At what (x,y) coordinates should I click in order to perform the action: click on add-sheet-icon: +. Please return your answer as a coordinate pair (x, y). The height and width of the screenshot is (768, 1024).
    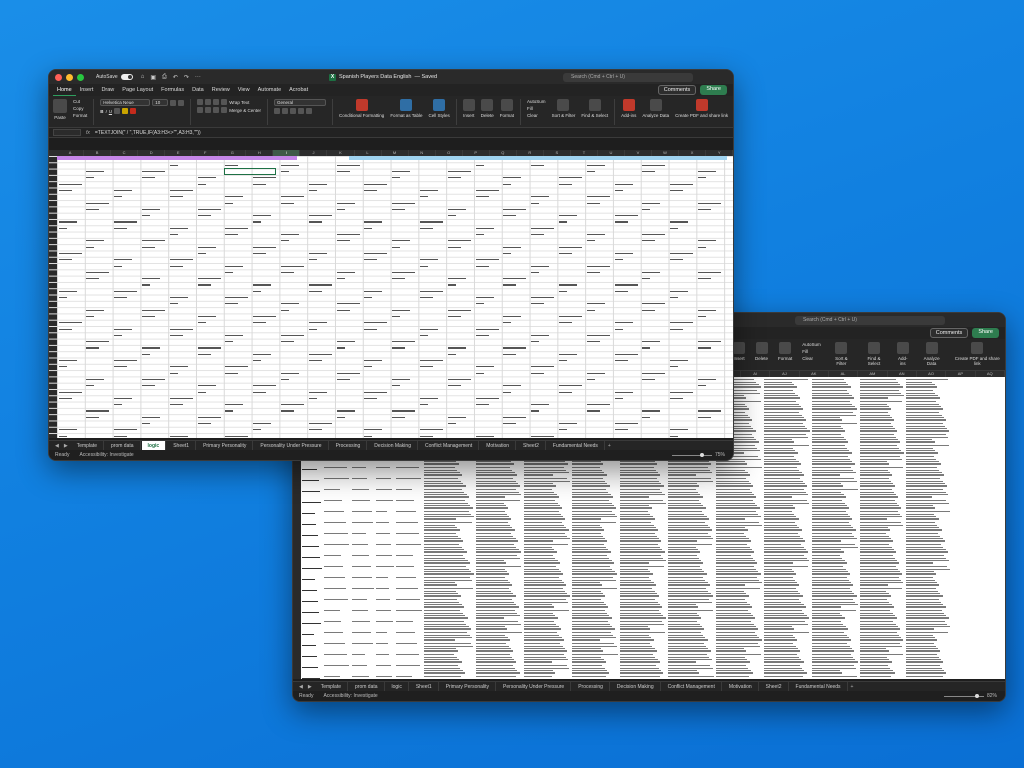
    Looking at the image, I should click on (852, 687).